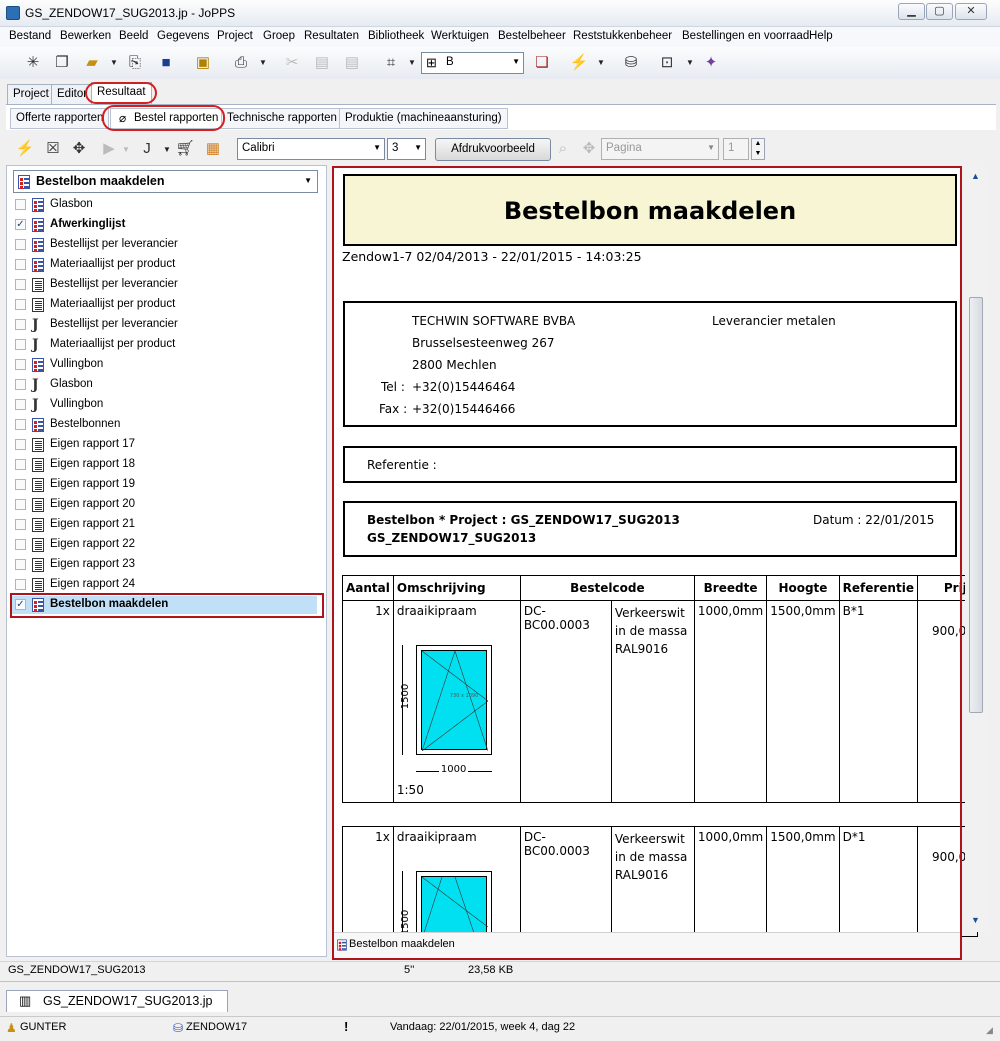 The width and height of the screenshot is (1000, 1041). Describe the element at coordinates (412, 62) in the screenshot. I see `grid-dropdown-icon: ▼` at that location.